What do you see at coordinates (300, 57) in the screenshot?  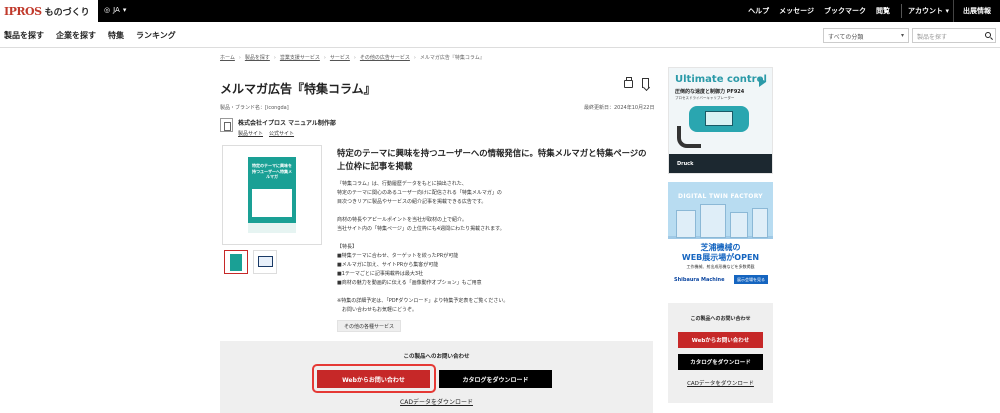 I see `breadcrumb-sales-support: 営業支援サービス` at bounding box center [300, 57].